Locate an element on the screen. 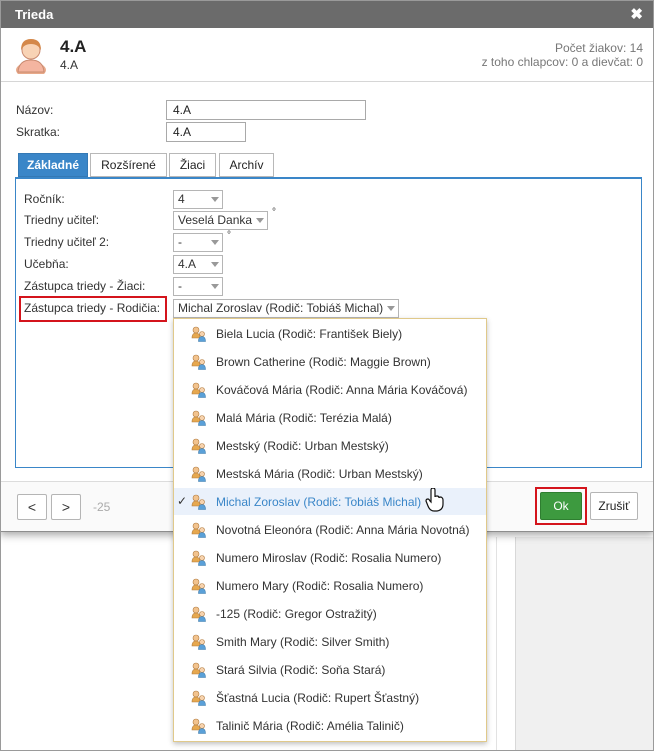 The width and height of the screenshot is (654, 751). teacher-value: Veselá Danka is located at coordinates (215, 220).